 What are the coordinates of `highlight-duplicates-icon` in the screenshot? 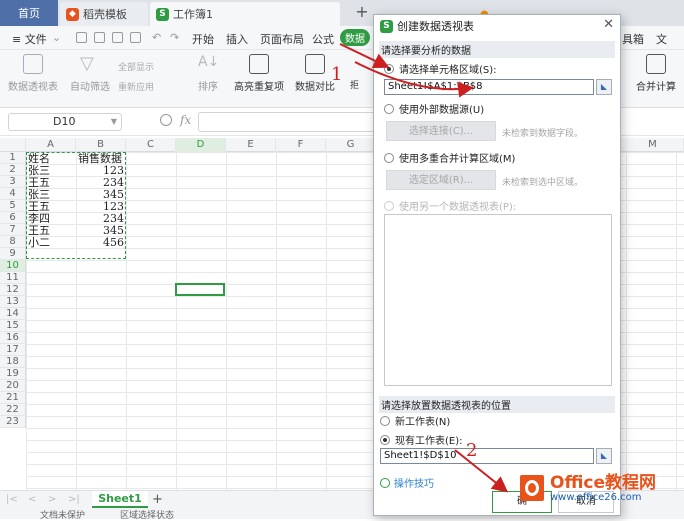 It's located at (259, 64).